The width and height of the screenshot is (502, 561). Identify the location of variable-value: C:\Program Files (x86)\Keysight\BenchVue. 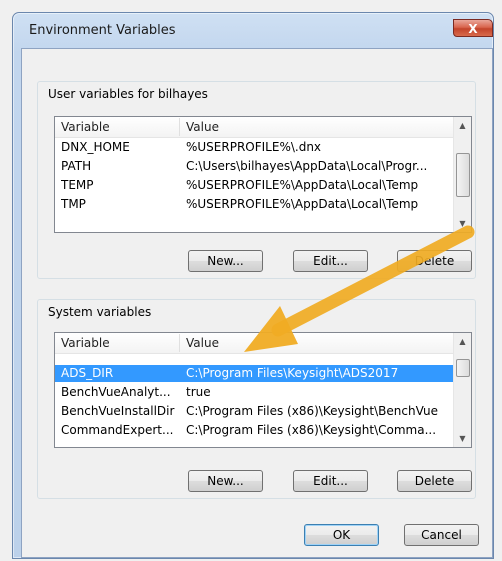
(312, 411).